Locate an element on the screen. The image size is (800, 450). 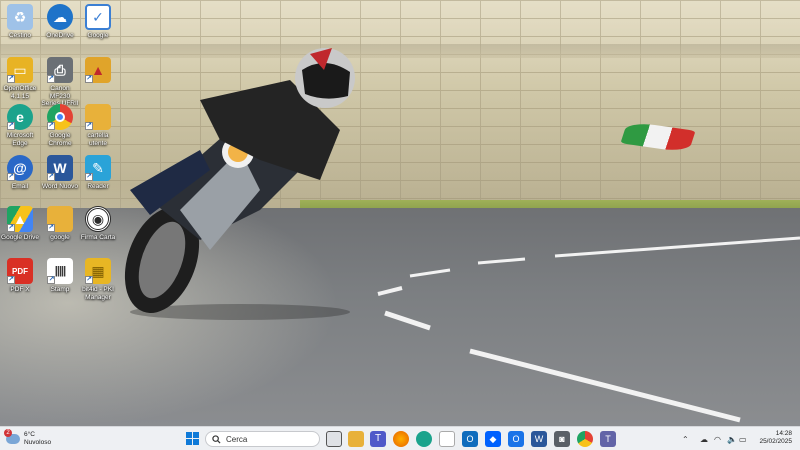
desktop-icon-onedrive: ☁ OneDrive is located at coordinates (60, 22).